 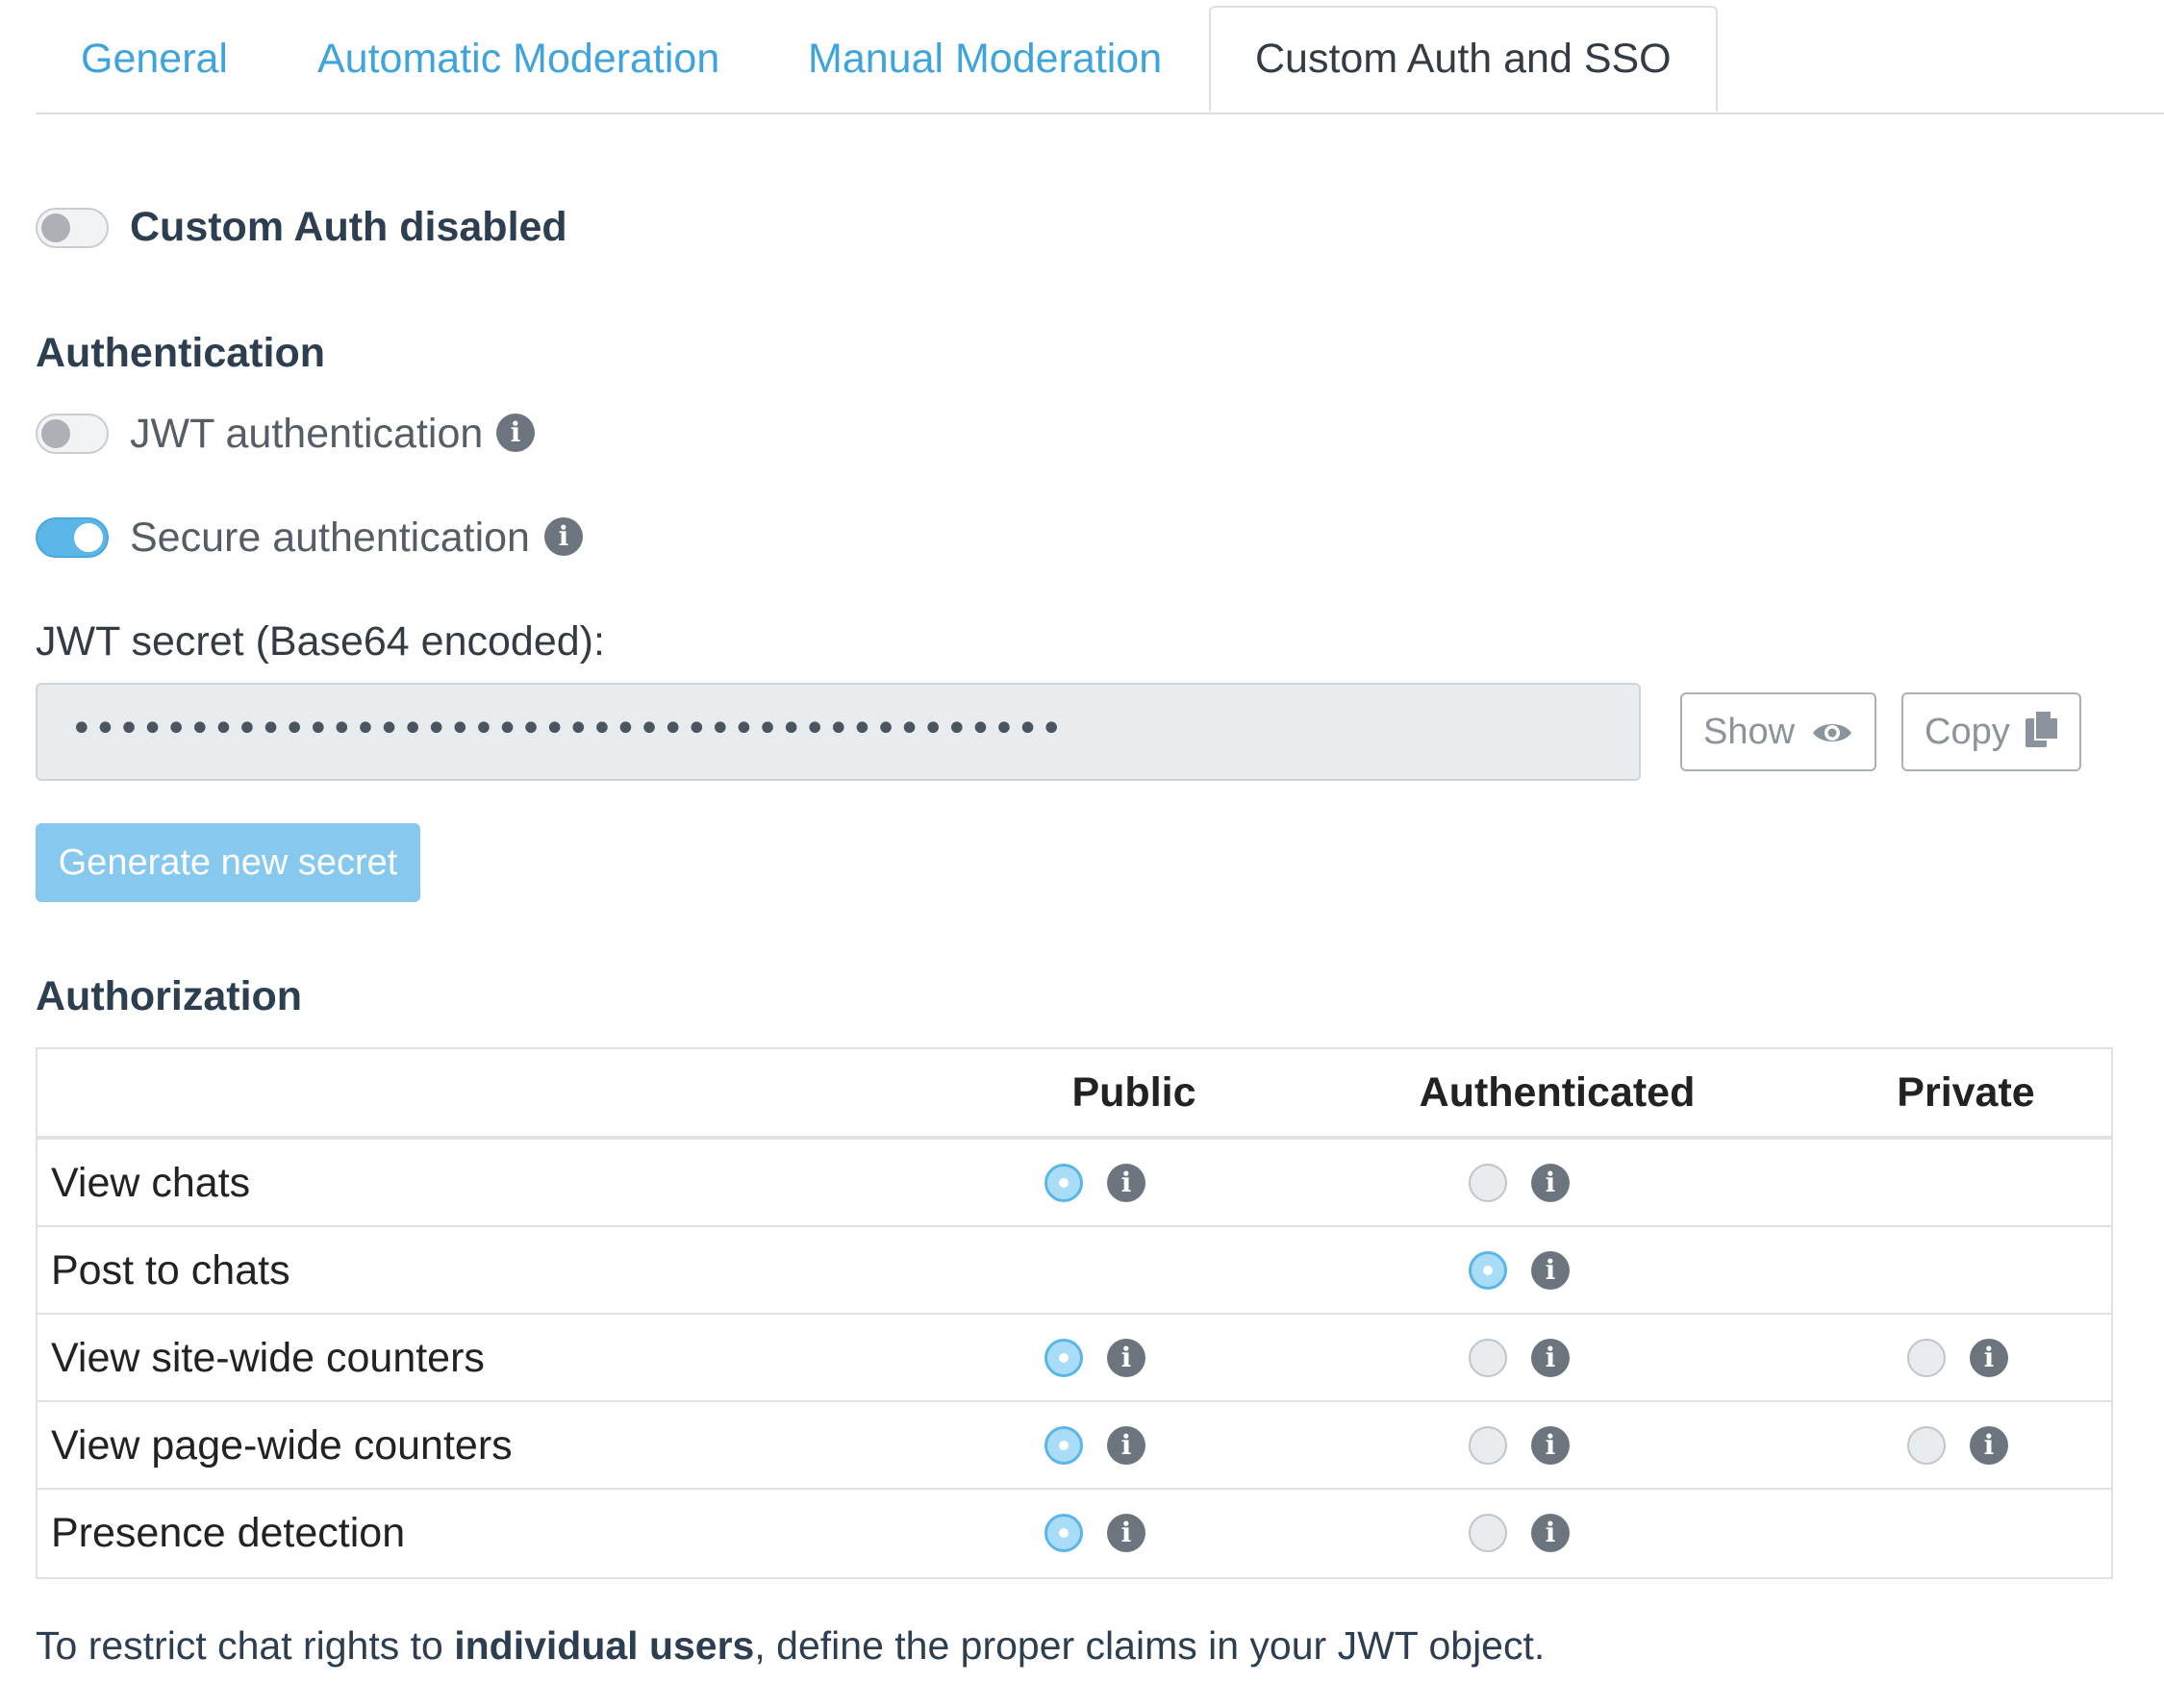 What do you see at coordinates (518, 59) in the screenshot?
I see `tab-automatic-moderation: Automatic Moderation` at bounding box center [518, 59].